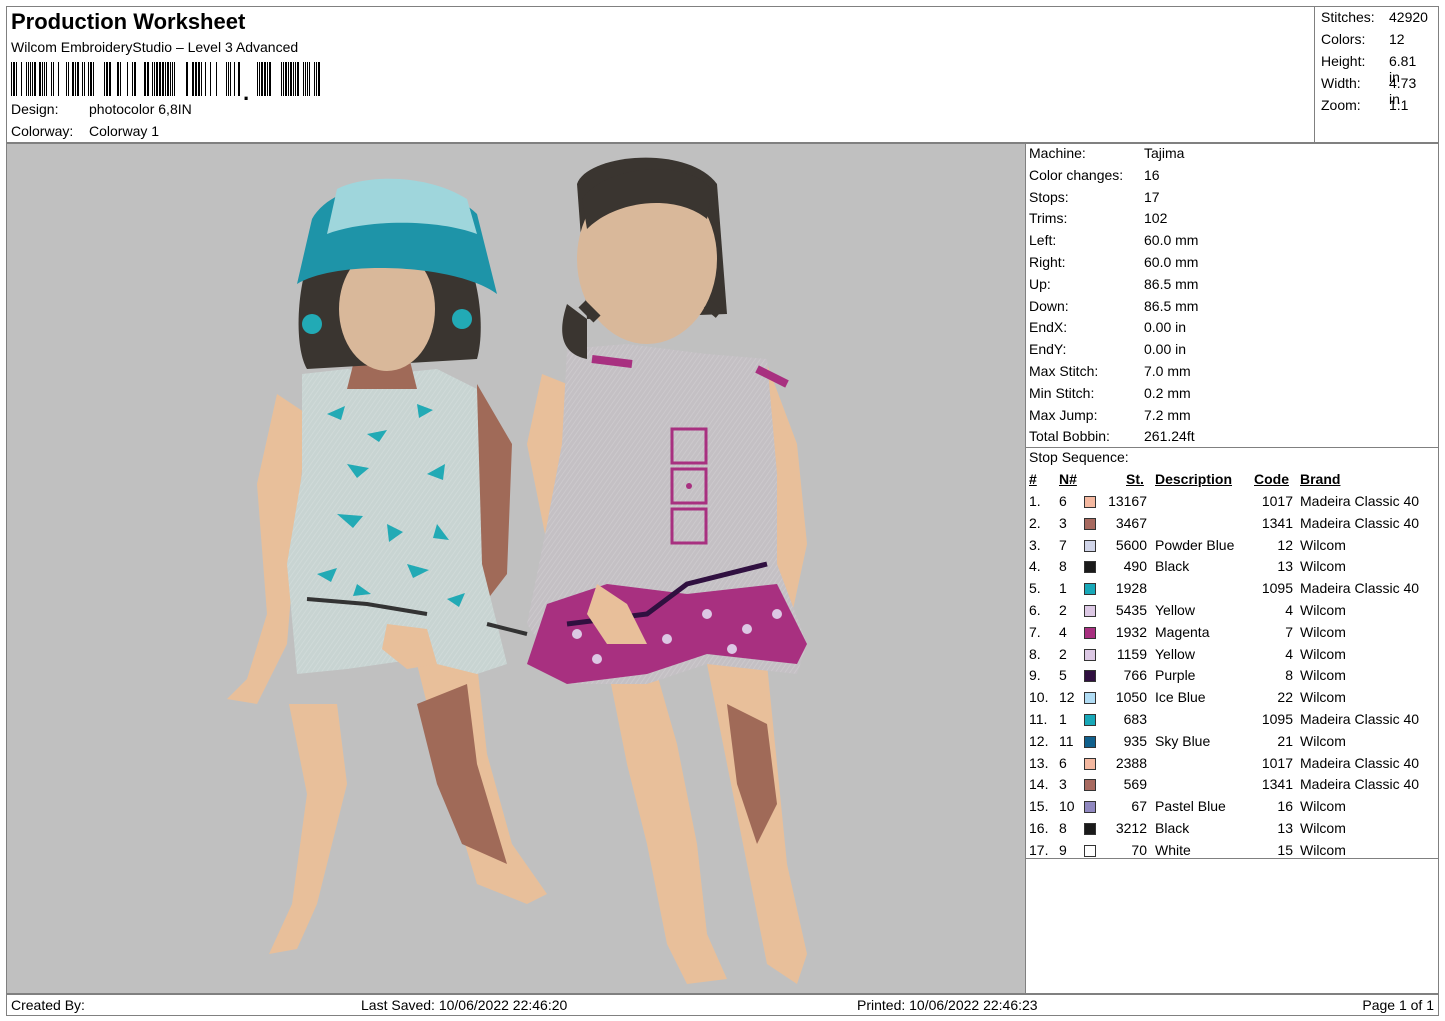 This screenshot has width=1445, height=1021. Describe the element at coordinates (1139, 806) in the screenshot. I see `row-stitches: 67` at that location.